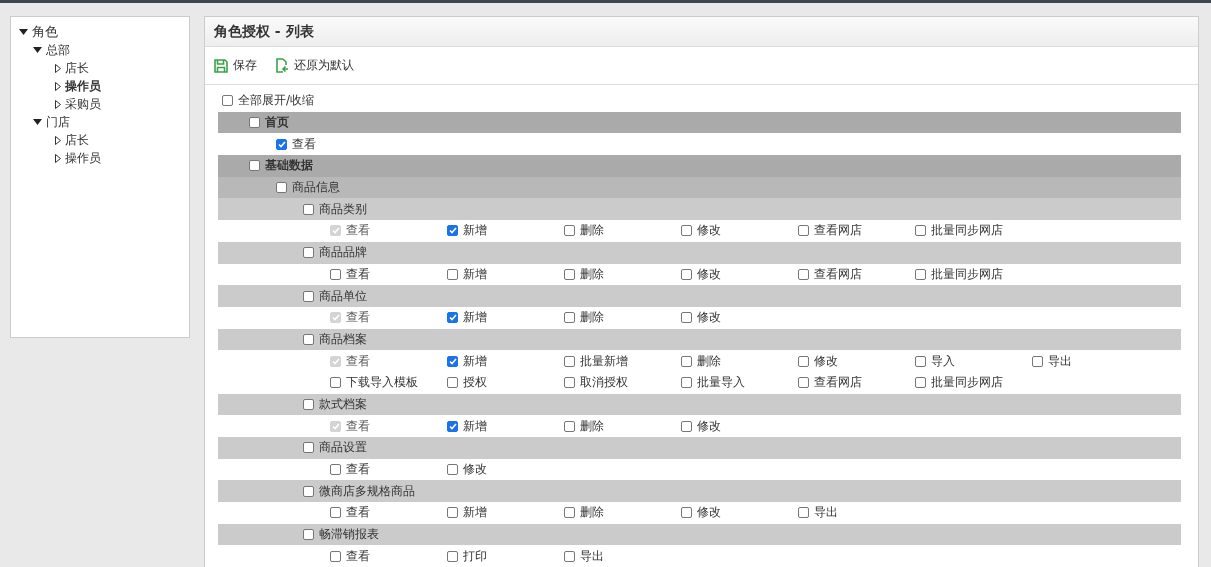 The image size is (1211, 567). Describe the element at coordinates (604, 361) in the screenshot. I see `permission-label: 批量新增` at that location.